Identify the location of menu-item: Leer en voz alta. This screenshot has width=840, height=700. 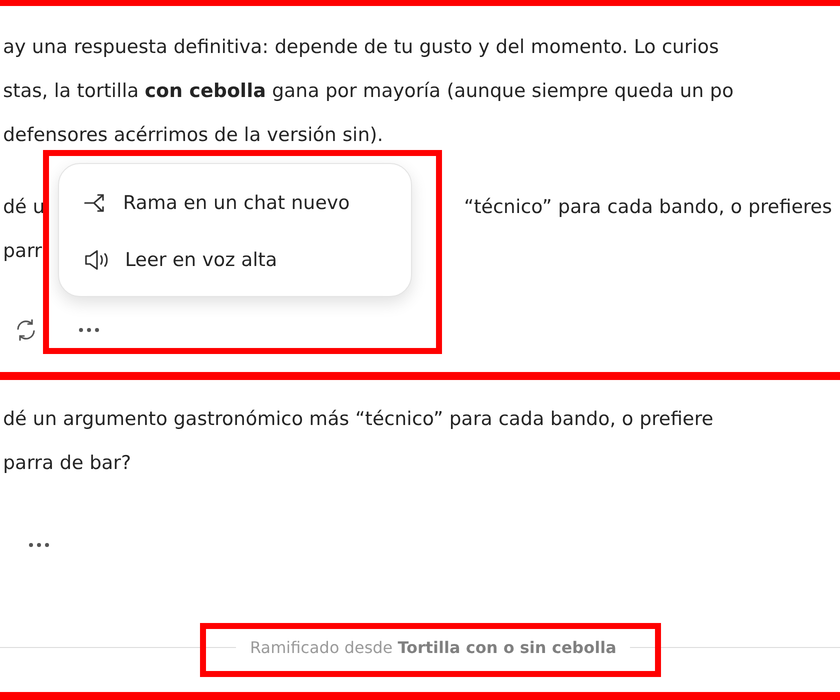
(247, 259).